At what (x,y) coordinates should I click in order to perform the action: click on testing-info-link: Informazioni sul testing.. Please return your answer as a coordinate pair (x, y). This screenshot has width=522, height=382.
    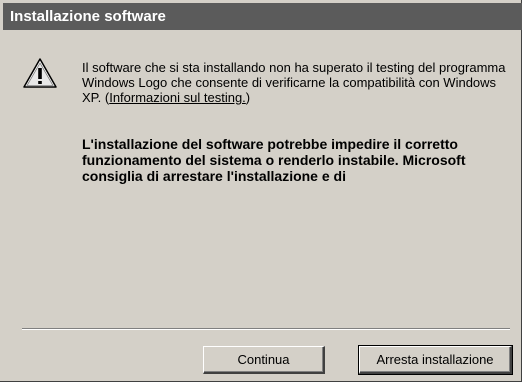
    Looking at the image, I should click on (177, 97).